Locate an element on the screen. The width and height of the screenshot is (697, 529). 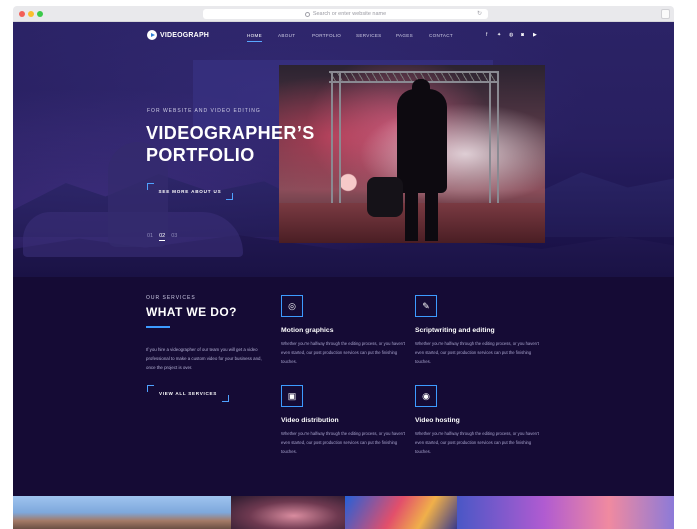
nav-link-pages: PAGES is located at coordinates (404, 35).